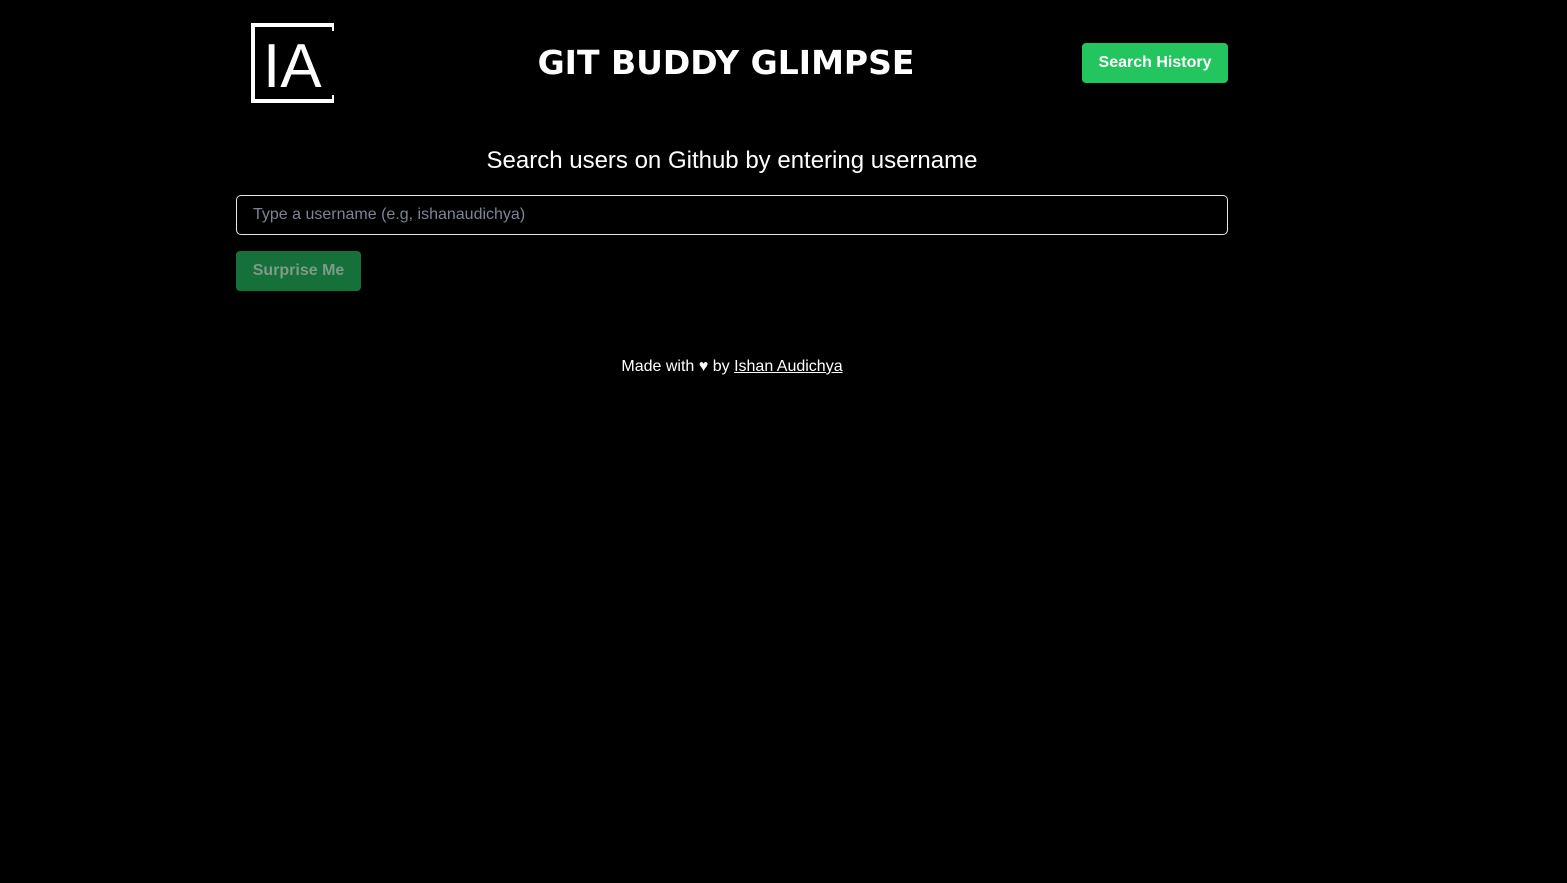 The image size is (1567, 883). I want to click on ia-logo-icon: IA, so click(292, 63).